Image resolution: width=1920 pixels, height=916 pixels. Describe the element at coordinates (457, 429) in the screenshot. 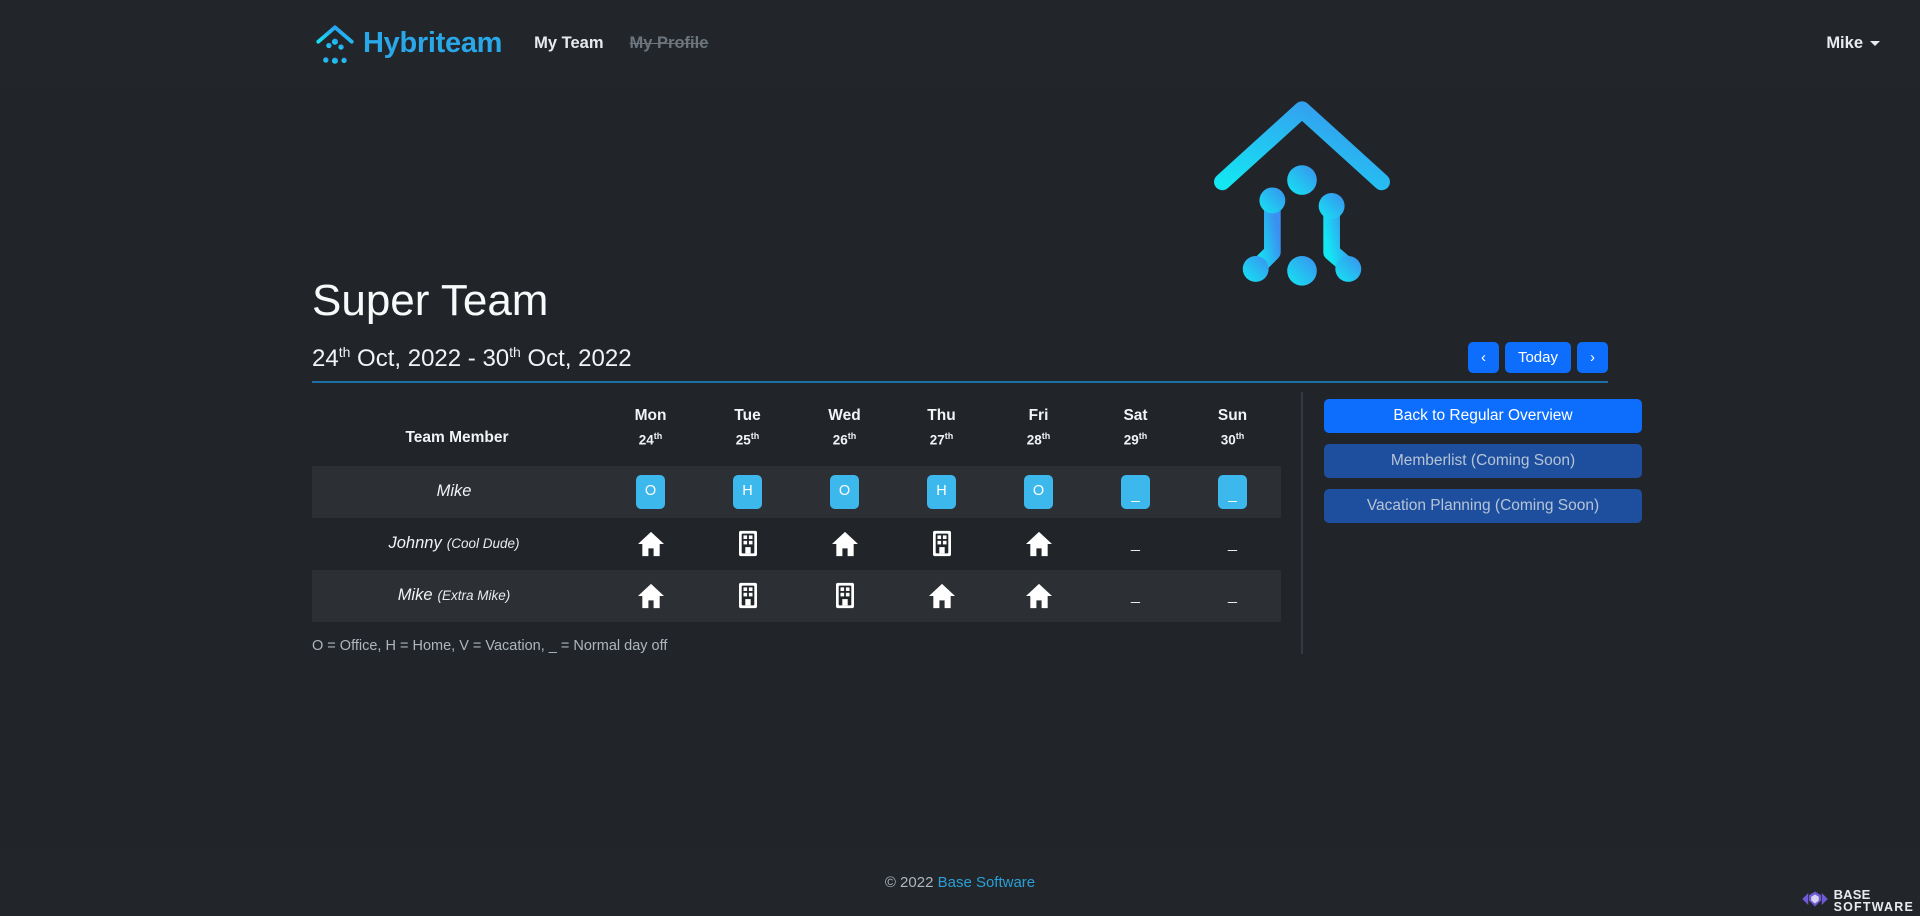

I see `header-team-member: Team Member` at that location.